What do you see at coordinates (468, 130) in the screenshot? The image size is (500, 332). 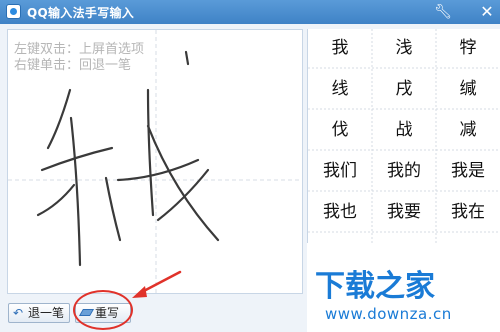 I see `candidate-char: 减` at bounding box center [468, 130].